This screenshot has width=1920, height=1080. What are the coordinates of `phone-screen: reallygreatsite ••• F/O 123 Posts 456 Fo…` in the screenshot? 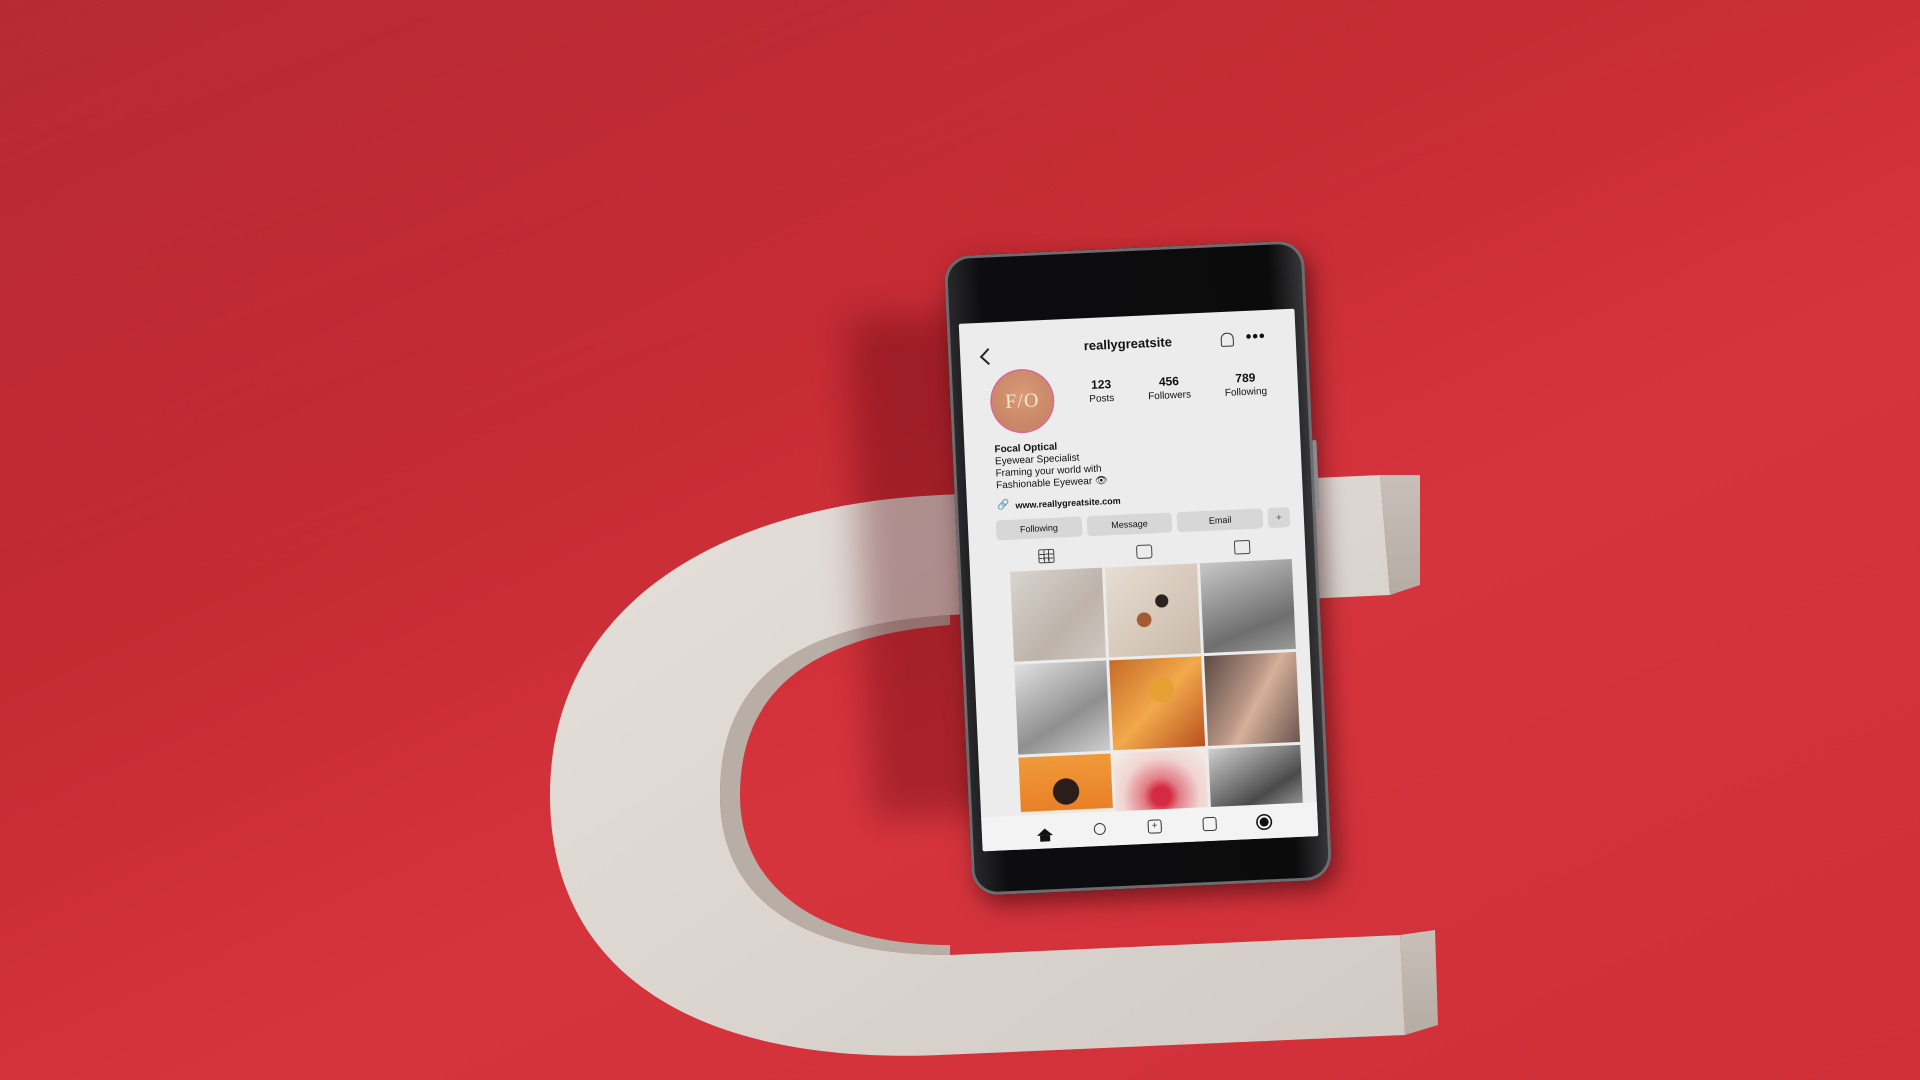 It's located at (1138, 580).